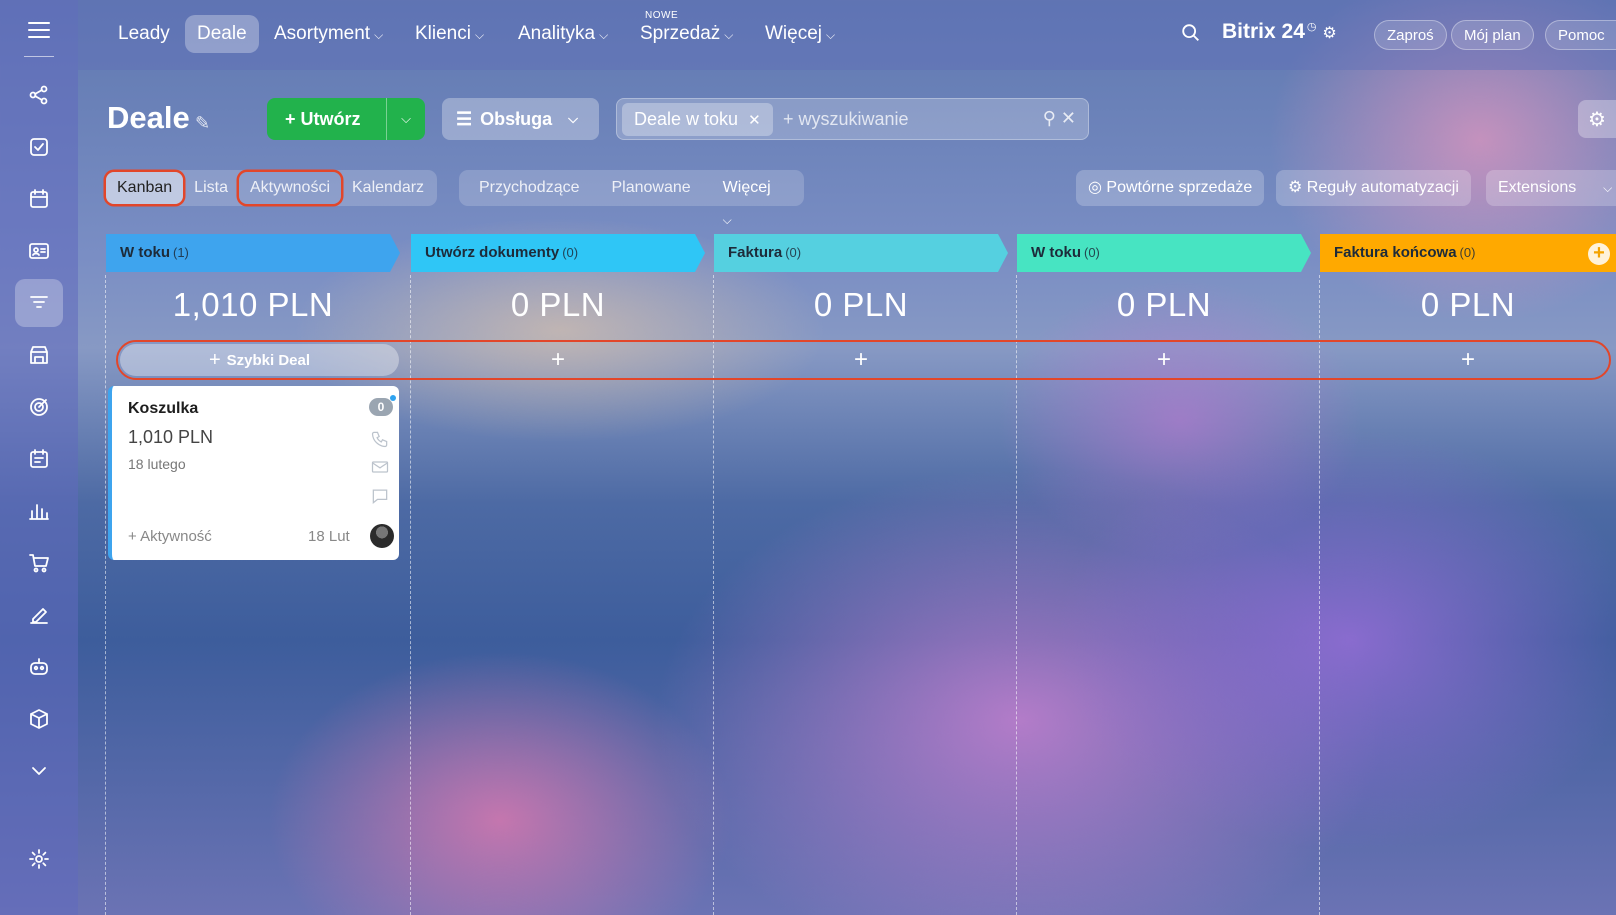  What do you see at coordinates (380, 467) in the screenshot?
I see `email-icon` at bounding box center [380, 467].